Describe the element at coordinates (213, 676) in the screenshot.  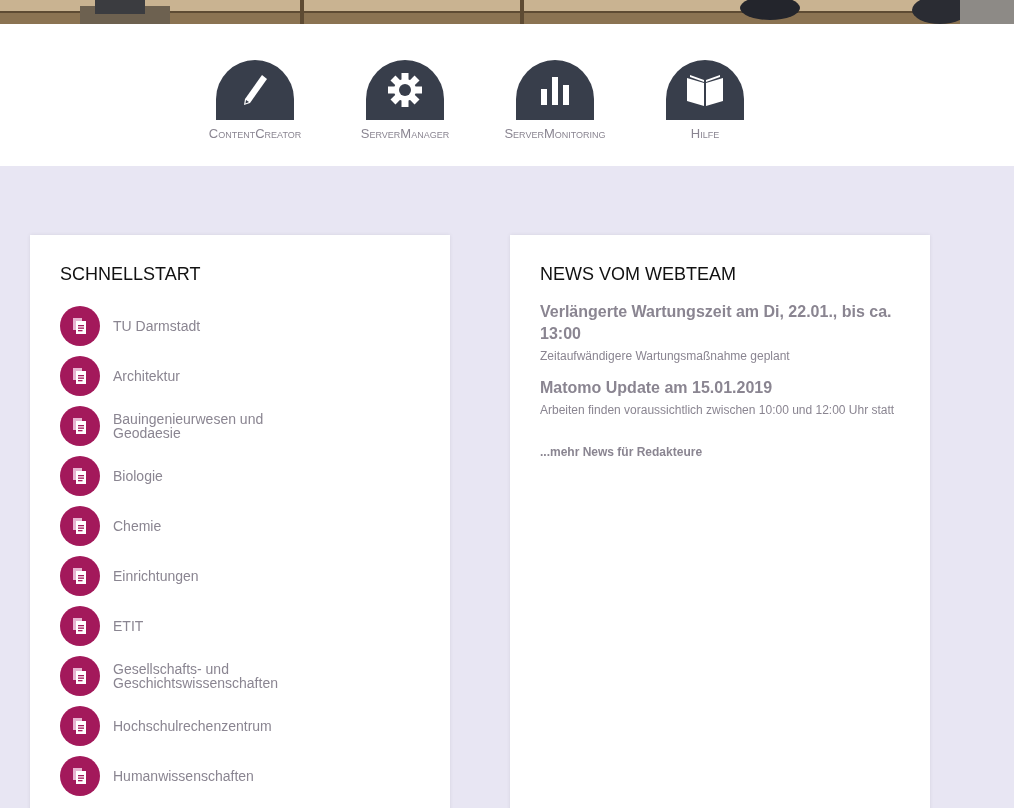
I see `quickstart-link: Gesellschafts- und Geschichtswissenschaften` at that location.